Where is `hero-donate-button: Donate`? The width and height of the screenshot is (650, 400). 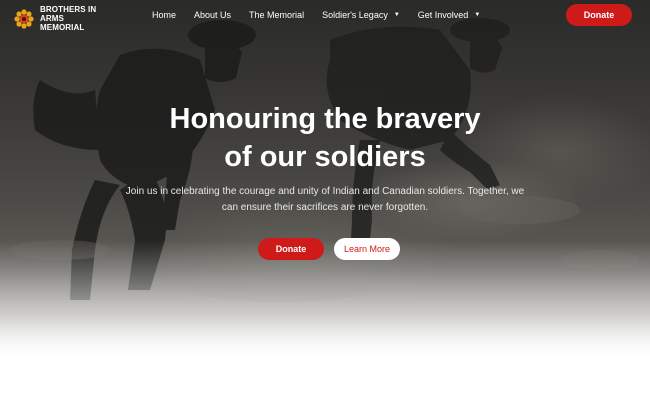 hero-donate-button: Donate is located at coordinates (291, 249).